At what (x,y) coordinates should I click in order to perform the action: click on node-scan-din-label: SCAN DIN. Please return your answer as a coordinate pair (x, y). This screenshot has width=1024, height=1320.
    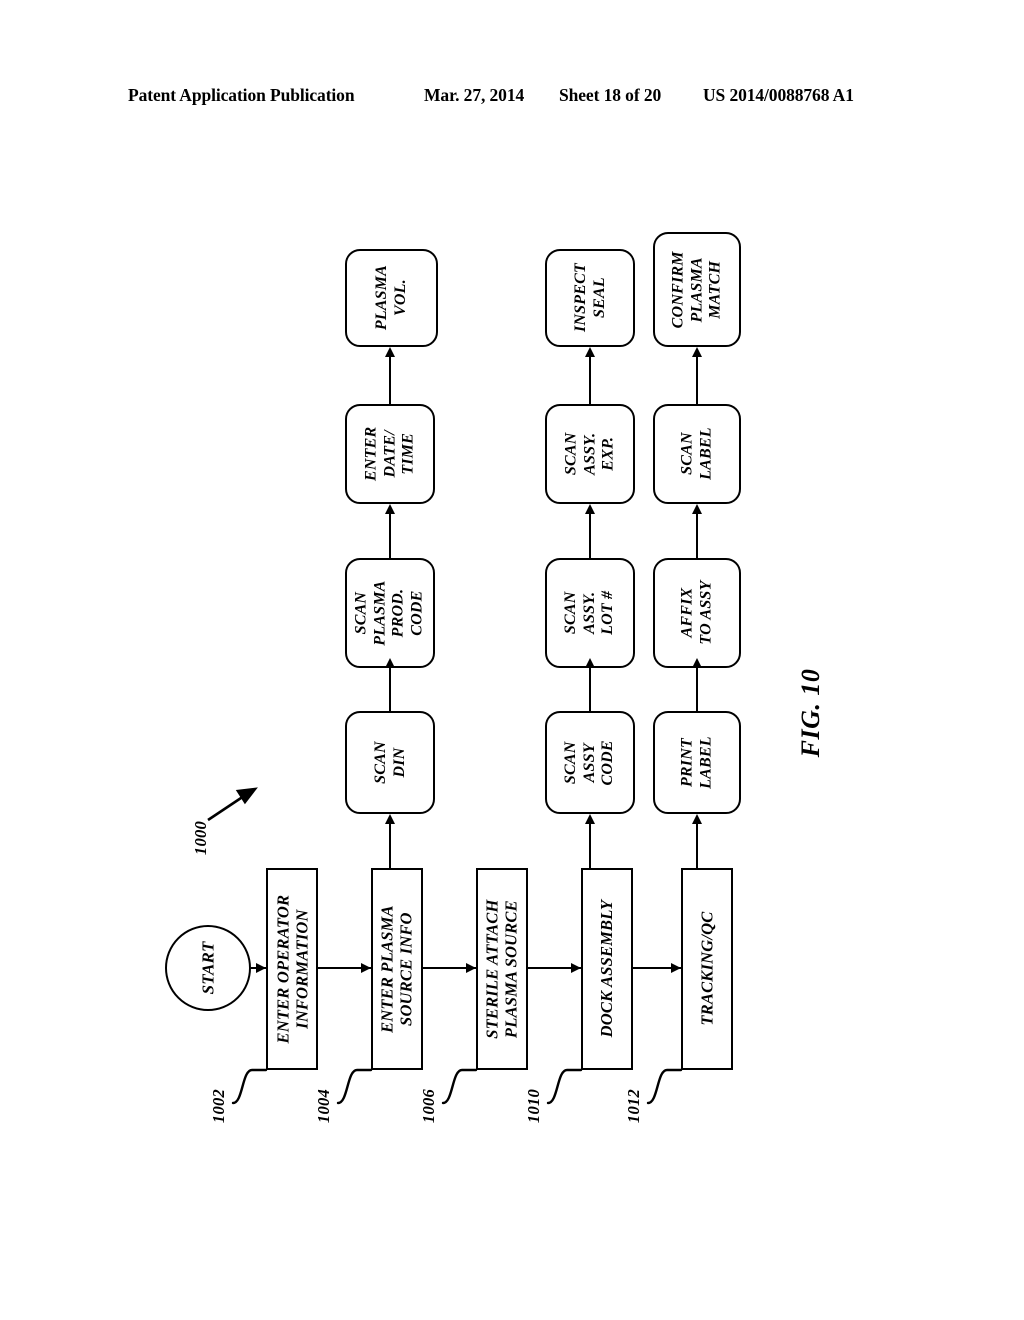
    Looking at the image, I should click on (389, 762).